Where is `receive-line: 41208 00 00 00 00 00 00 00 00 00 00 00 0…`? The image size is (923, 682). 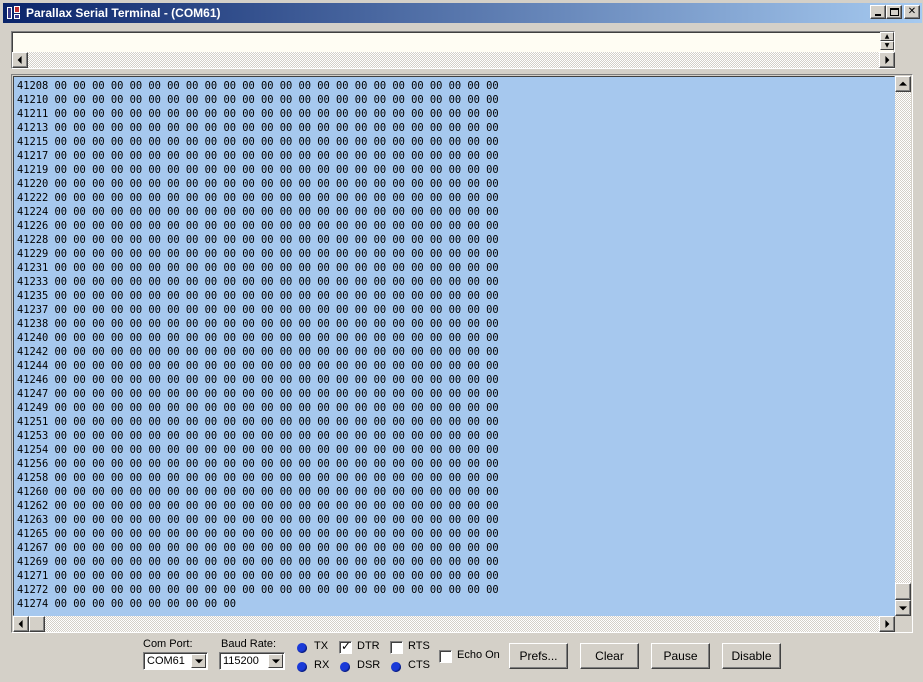
receive-line: 41208 00 00 00 00 00 00 00 00 00 00 00 0… is located at coordinates (261, 86).